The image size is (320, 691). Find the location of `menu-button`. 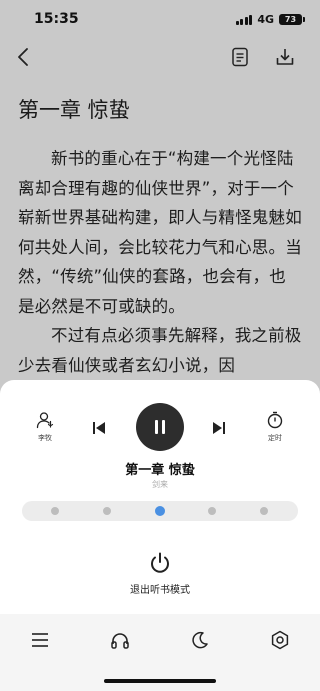

menu-button is located at coordinates (40, 640).